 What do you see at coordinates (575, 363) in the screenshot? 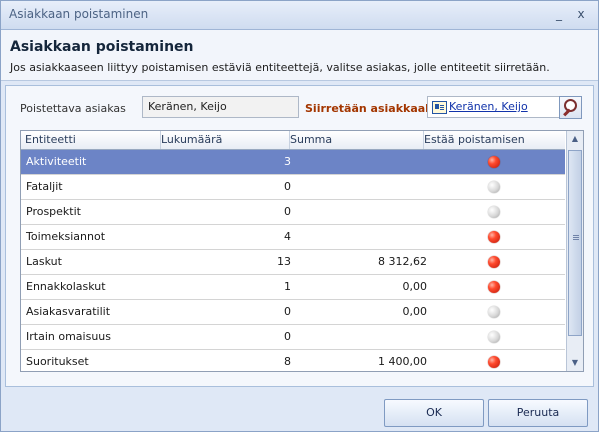
I see `scroll-down-icon: ▼` at bounding box center [575, 363].